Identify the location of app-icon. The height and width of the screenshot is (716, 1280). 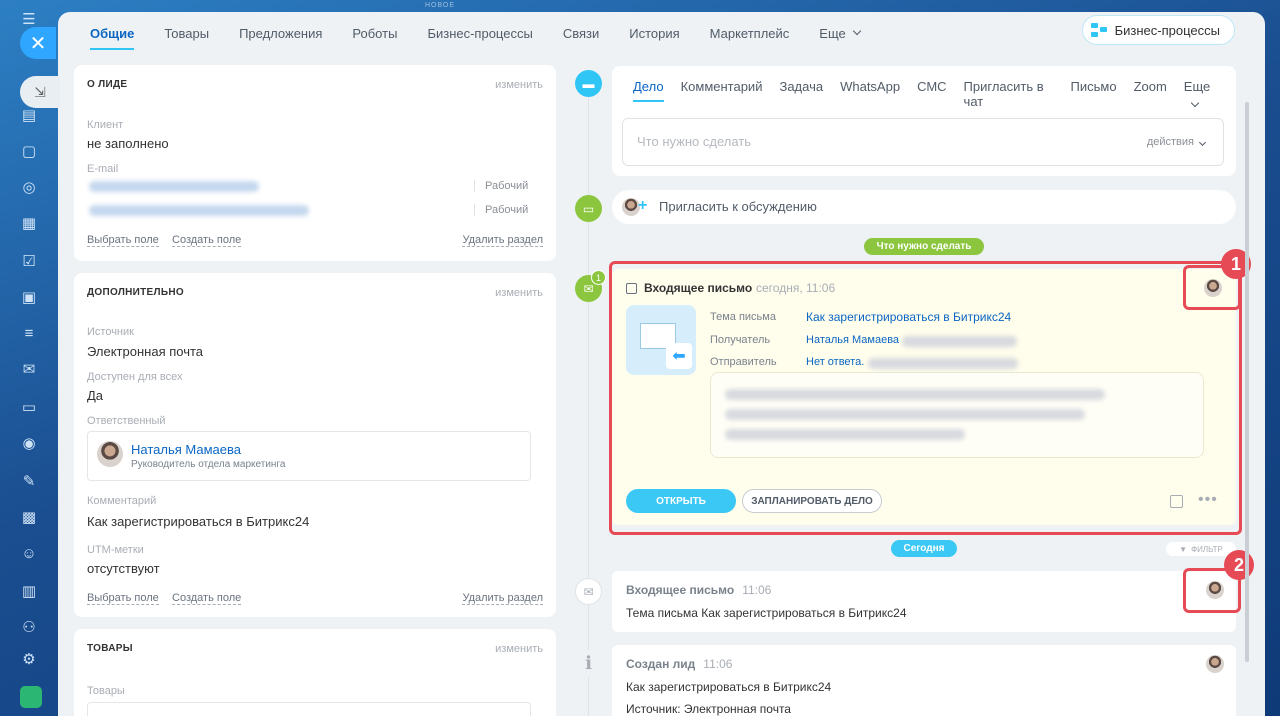
(31, 697).